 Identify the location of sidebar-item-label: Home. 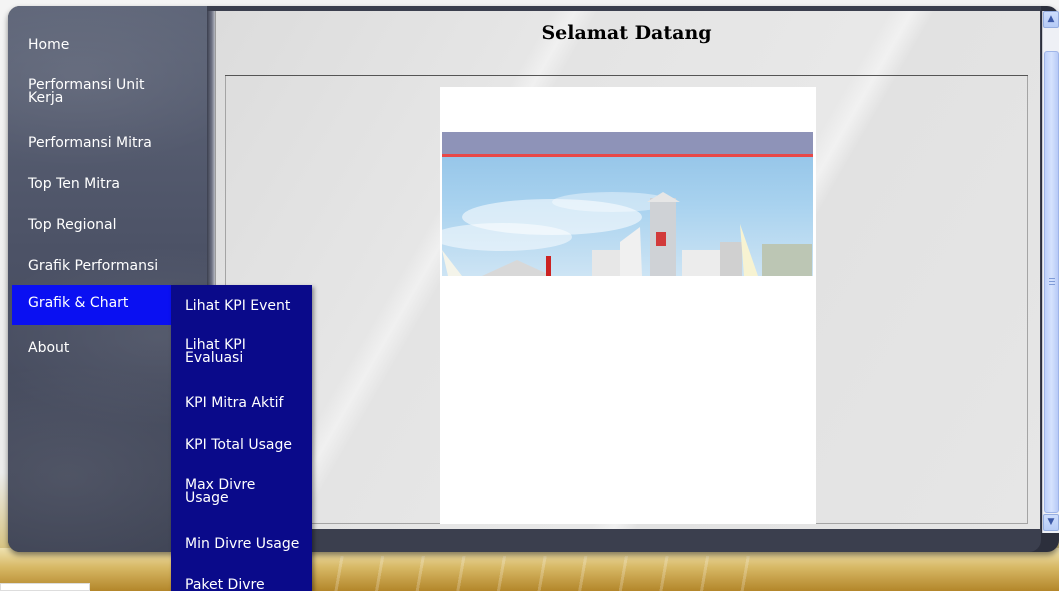
(49, 45).